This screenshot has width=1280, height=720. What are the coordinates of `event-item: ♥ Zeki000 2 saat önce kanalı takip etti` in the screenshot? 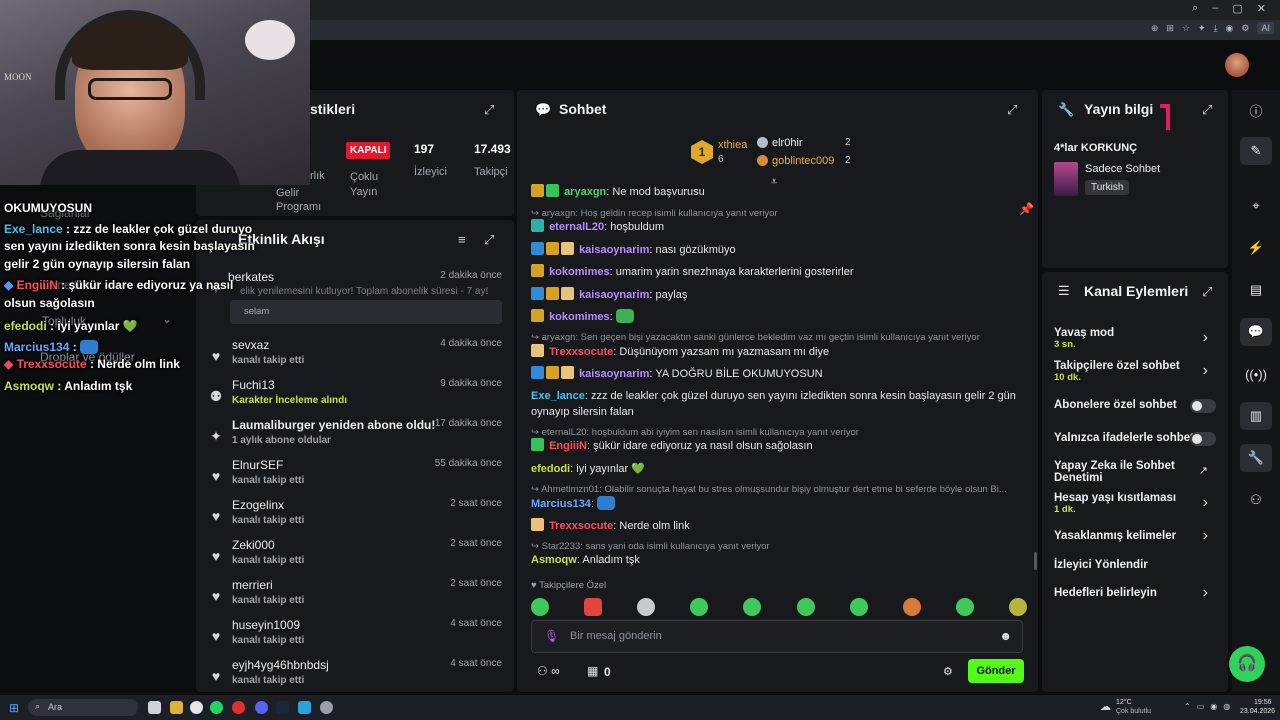 It's located at (355, 557).